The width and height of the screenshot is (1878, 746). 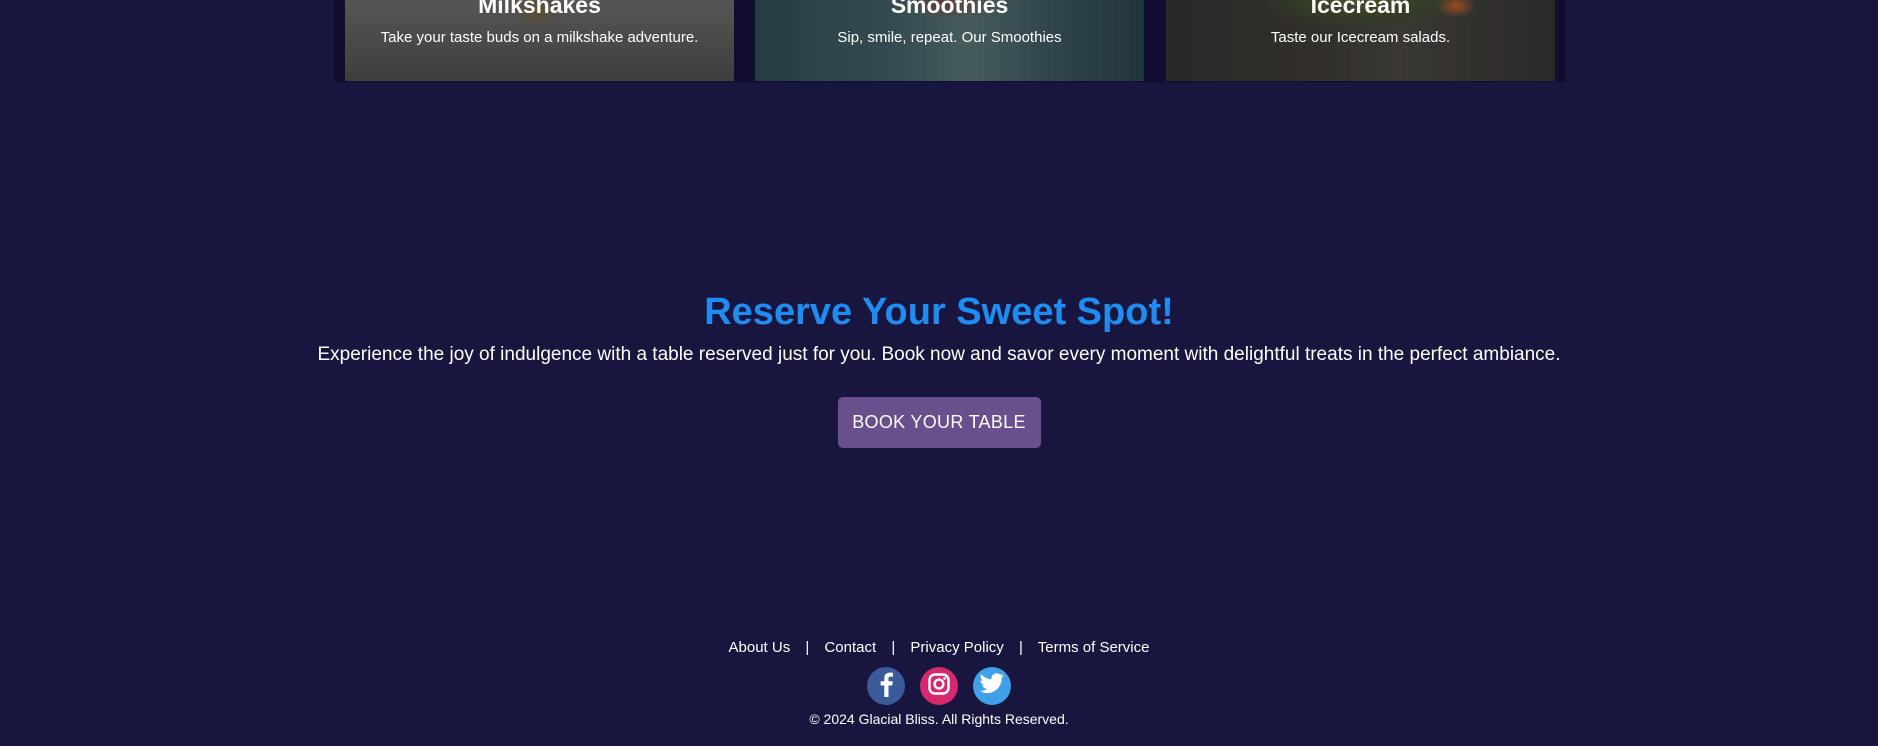 I want to click on instagram-icon, so click(x=939, y=686).